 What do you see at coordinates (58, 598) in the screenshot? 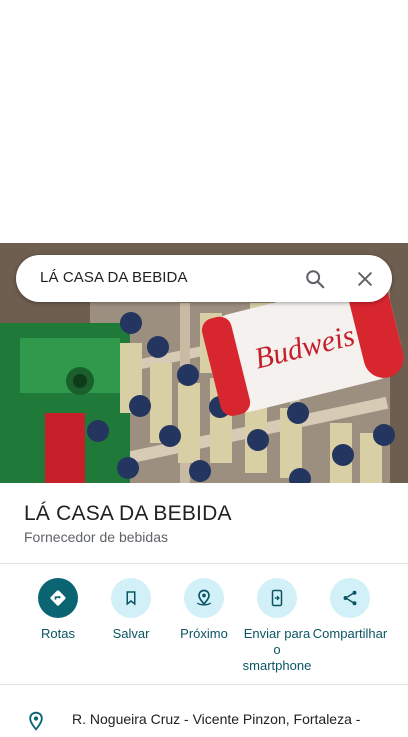
I see `directions-icon` at bounding box center [58, 598].